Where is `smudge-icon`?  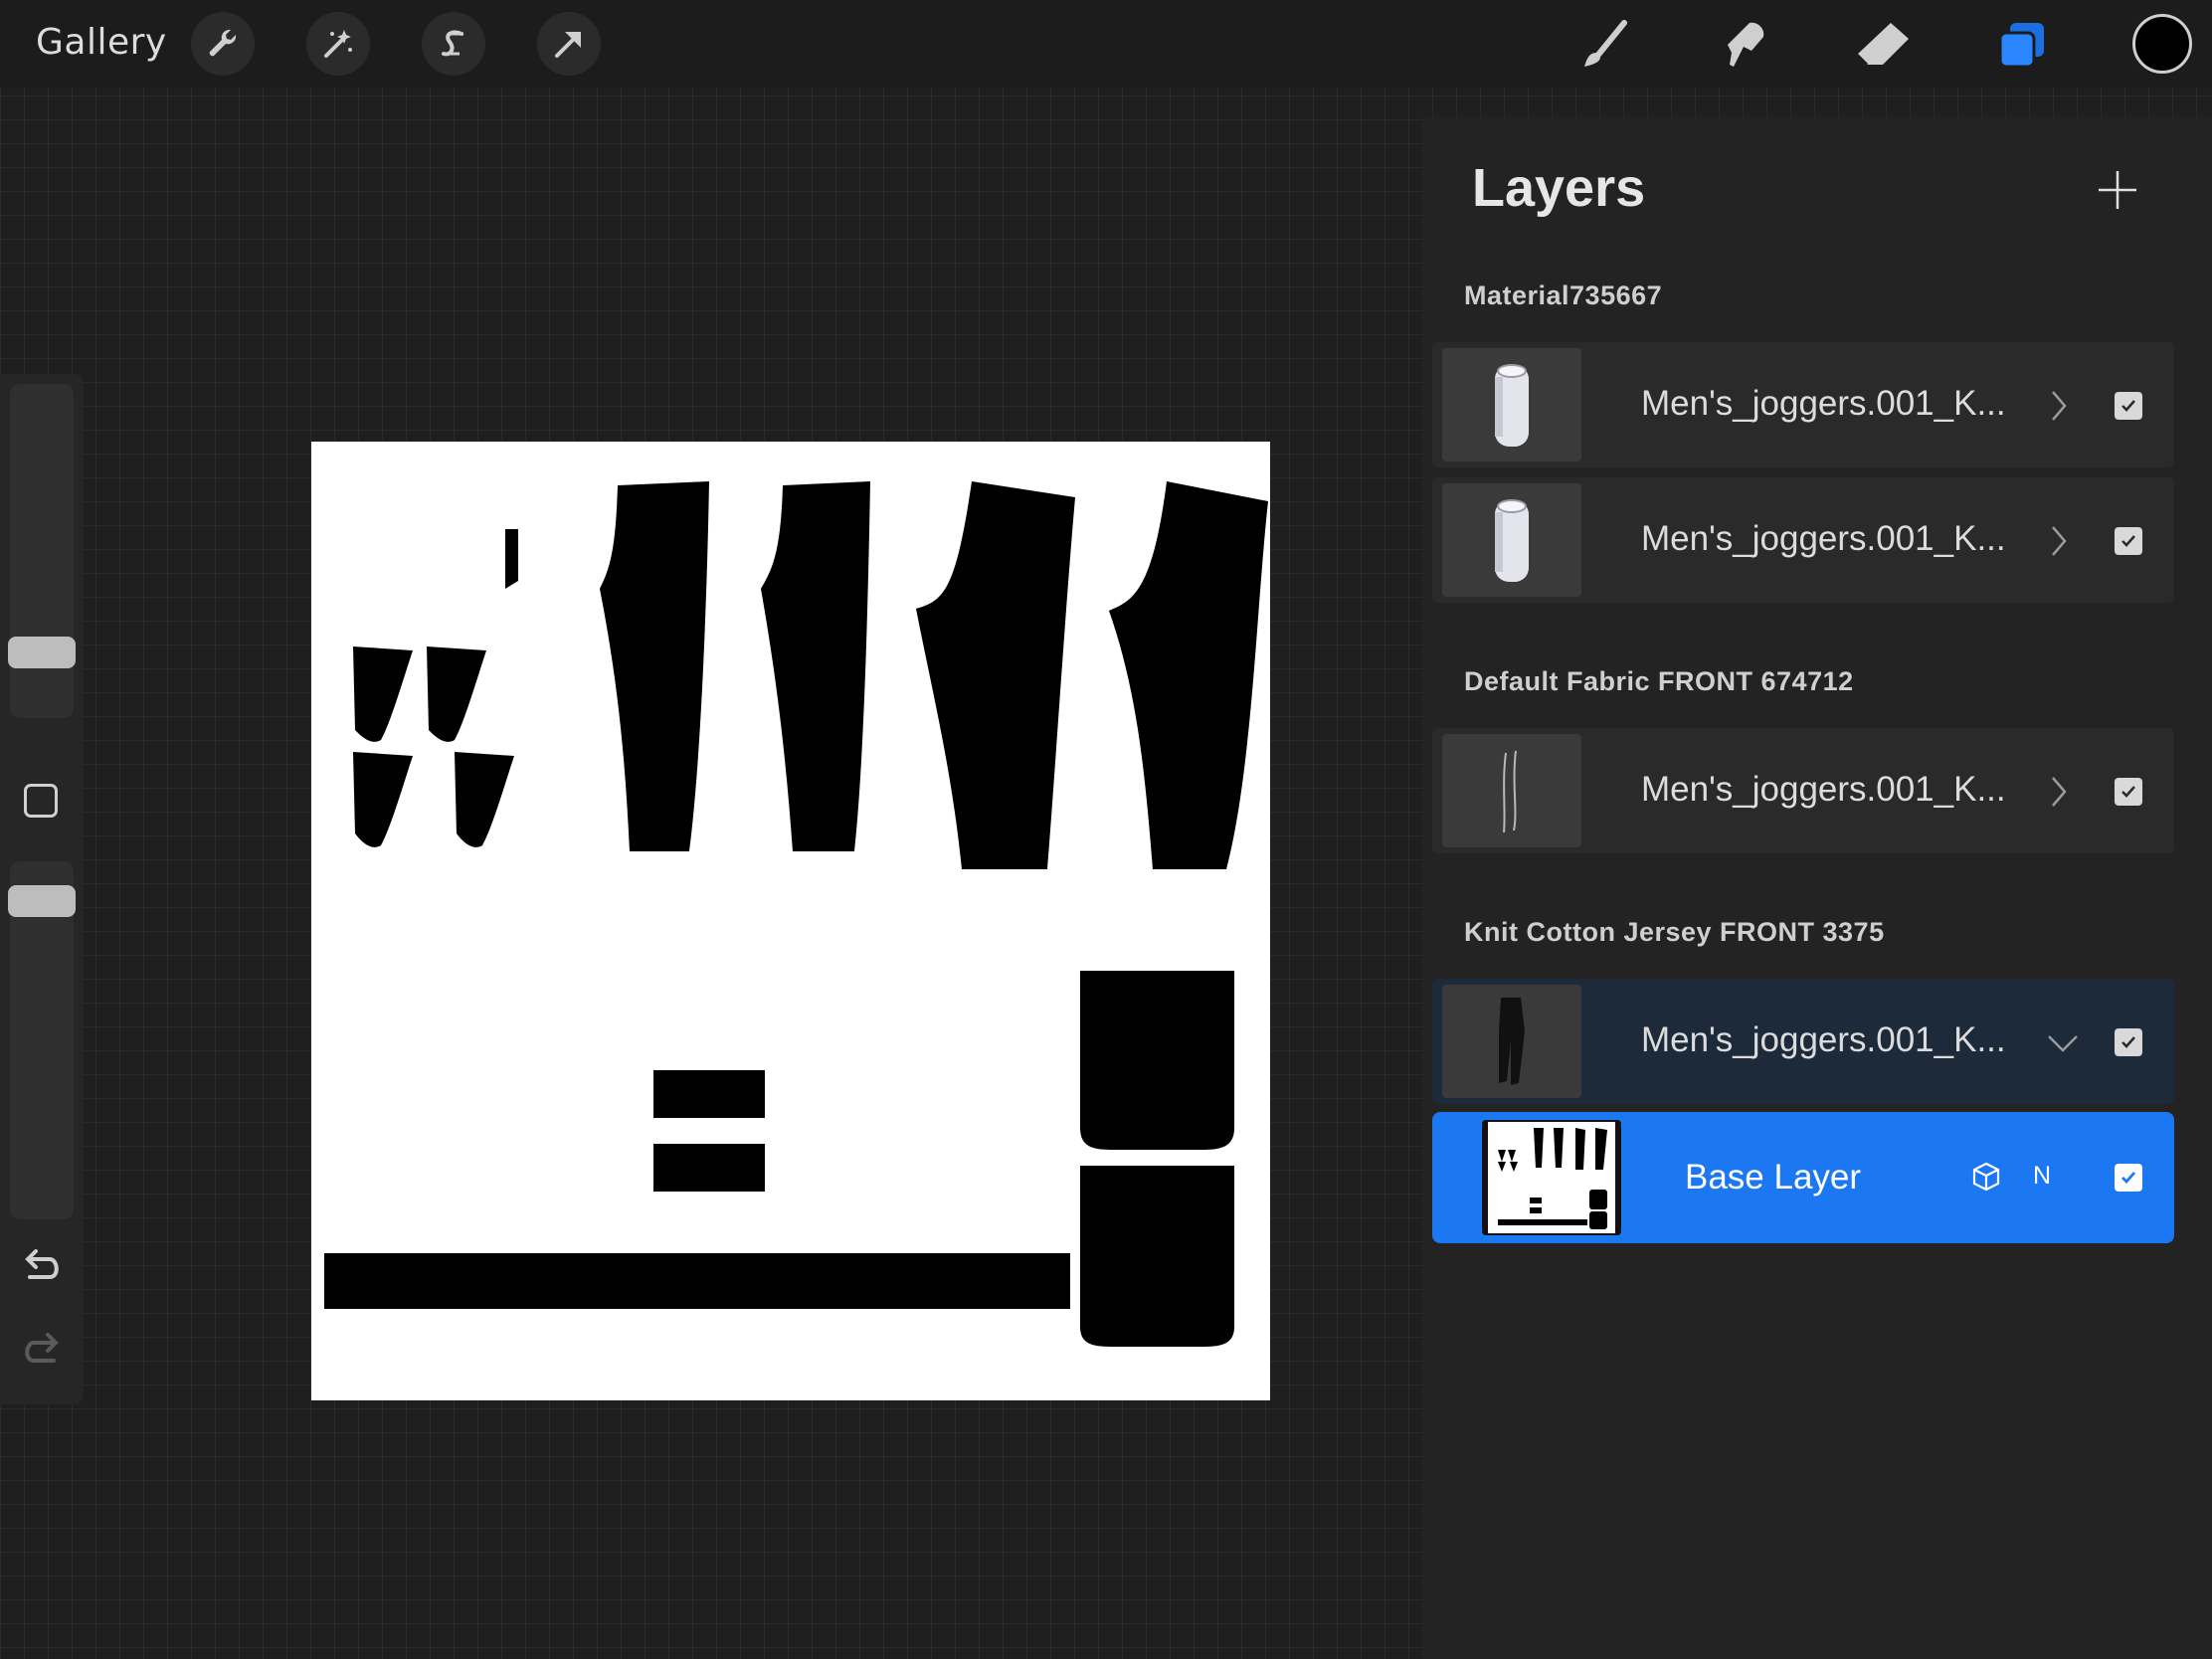
smudge-icon is located at coordinates (1743, 45).